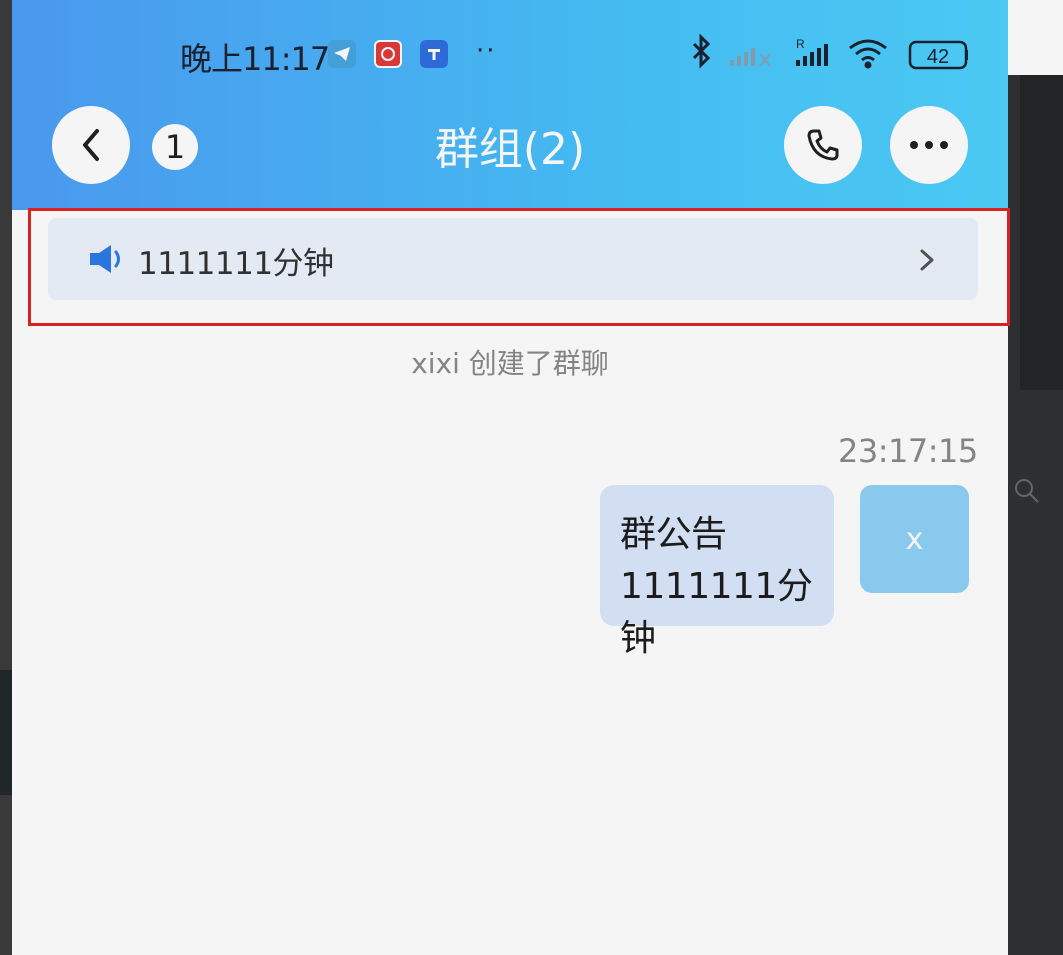 Image resolution: width=1063 pixels, height=955 pixels. Describe the element at coordinates (1027, 491) in the screenshot. I see `search-icon` at that location.